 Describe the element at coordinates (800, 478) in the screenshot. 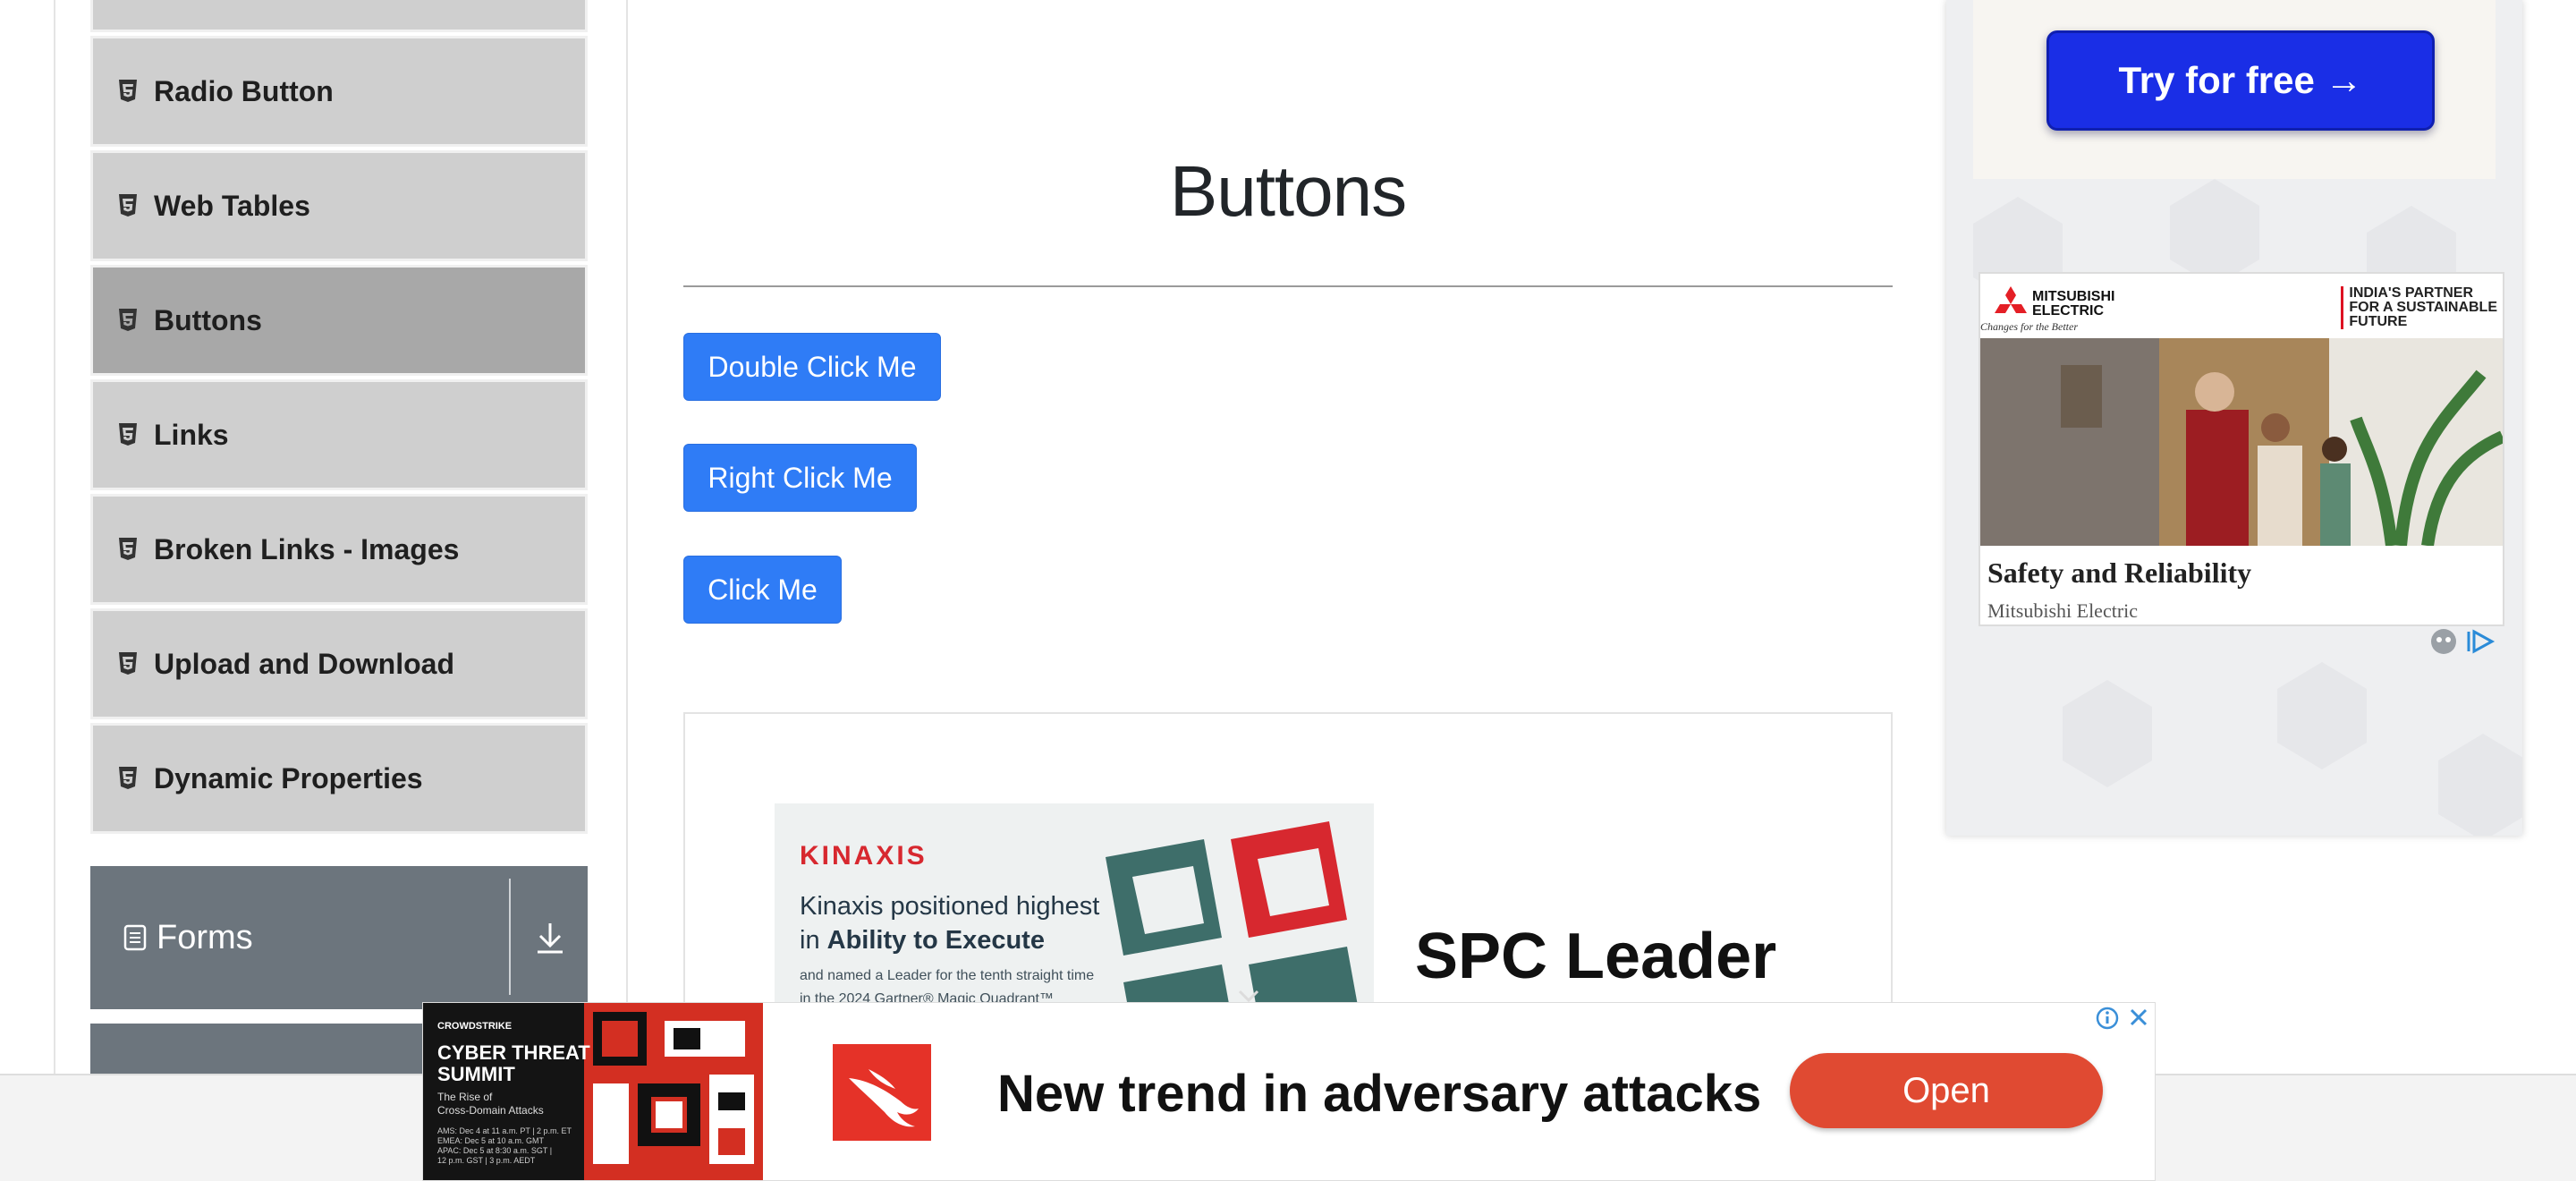

I see `right-click-button: Right Click Me` at that location.